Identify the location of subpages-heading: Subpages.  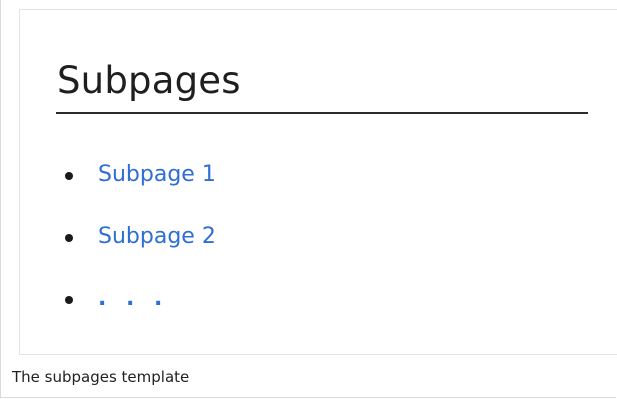
(149, 80).